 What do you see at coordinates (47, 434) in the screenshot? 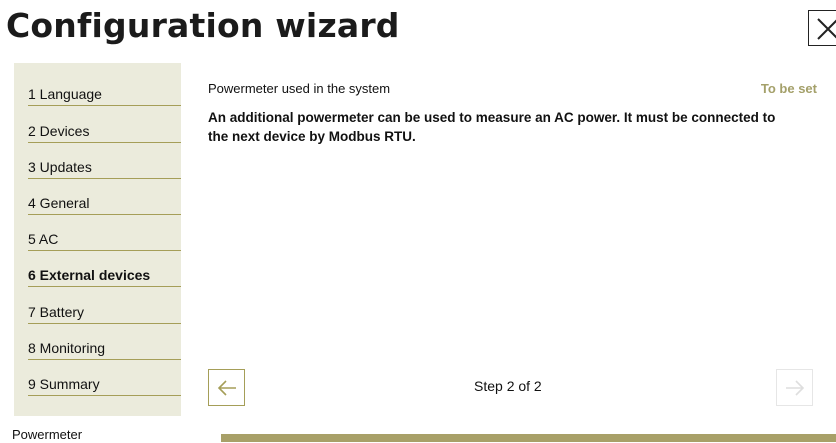
I see `footer-label: Powermeter` at bounding box center [47, 434].